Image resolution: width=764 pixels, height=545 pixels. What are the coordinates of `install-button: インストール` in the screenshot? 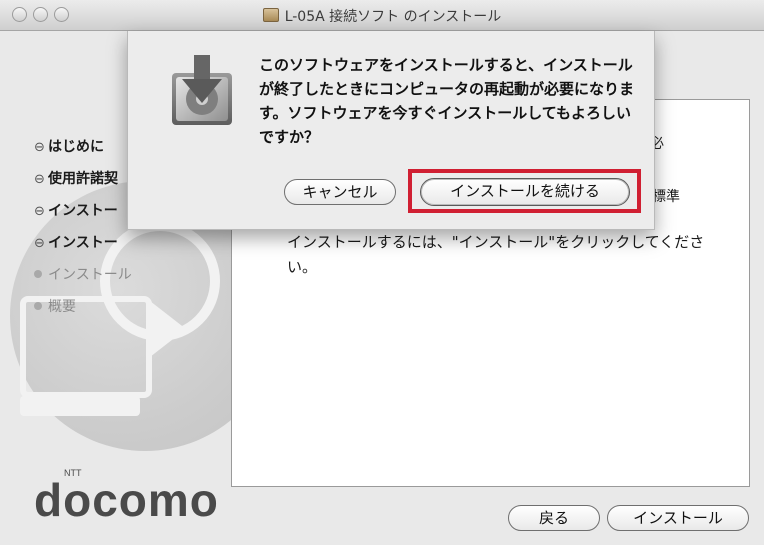 It's located at (678, 518).